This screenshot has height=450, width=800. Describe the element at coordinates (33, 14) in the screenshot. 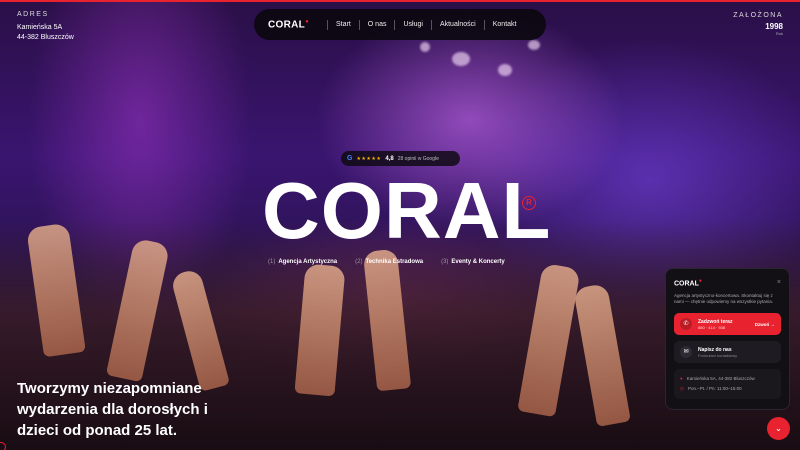

I see `address-label: ADRES` at that location.